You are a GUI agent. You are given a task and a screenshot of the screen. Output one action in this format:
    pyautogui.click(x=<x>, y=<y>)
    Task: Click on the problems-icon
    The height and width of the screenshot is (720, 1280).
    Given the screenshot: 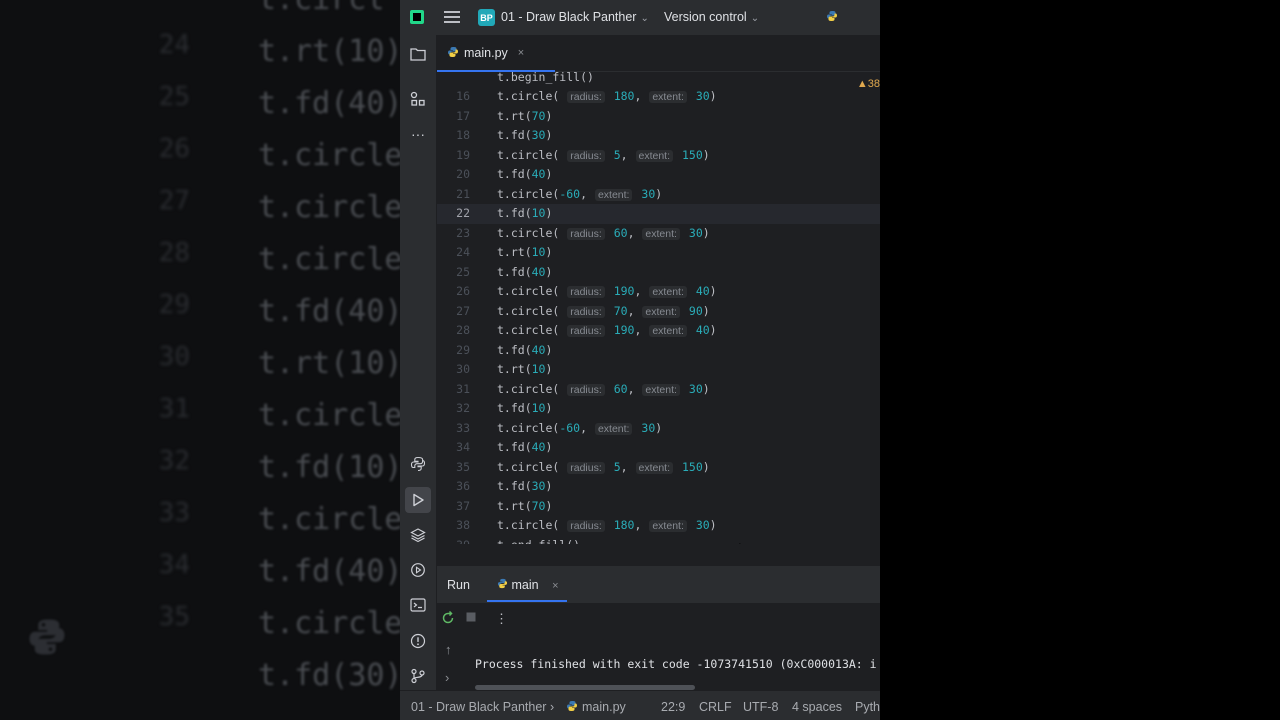 What is the action you would take?
    pyautogui.click(x=418, y=641)
    